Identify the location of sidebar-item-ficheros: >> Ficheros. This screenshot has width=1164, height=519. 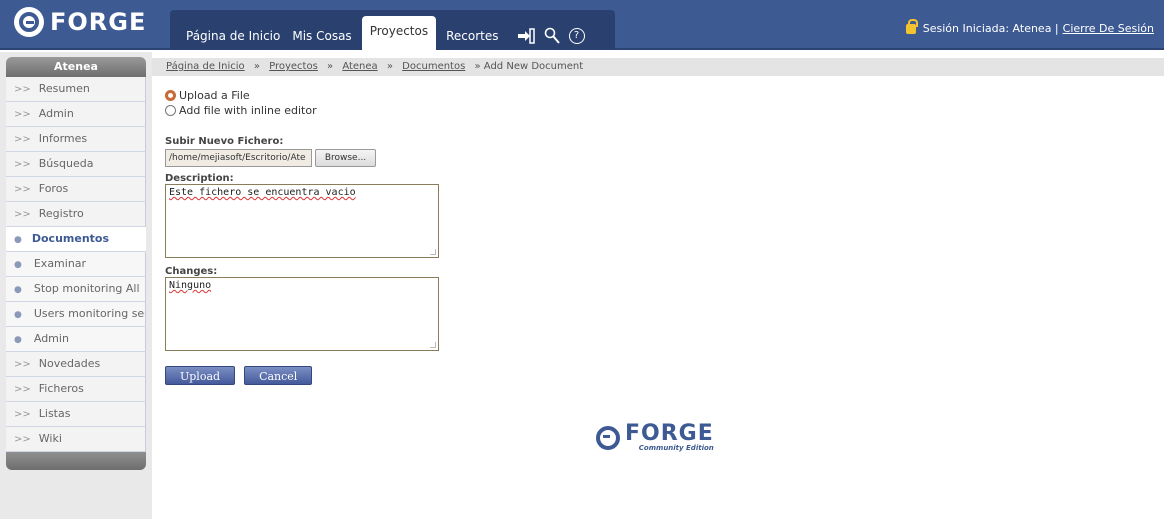
(76, 389).